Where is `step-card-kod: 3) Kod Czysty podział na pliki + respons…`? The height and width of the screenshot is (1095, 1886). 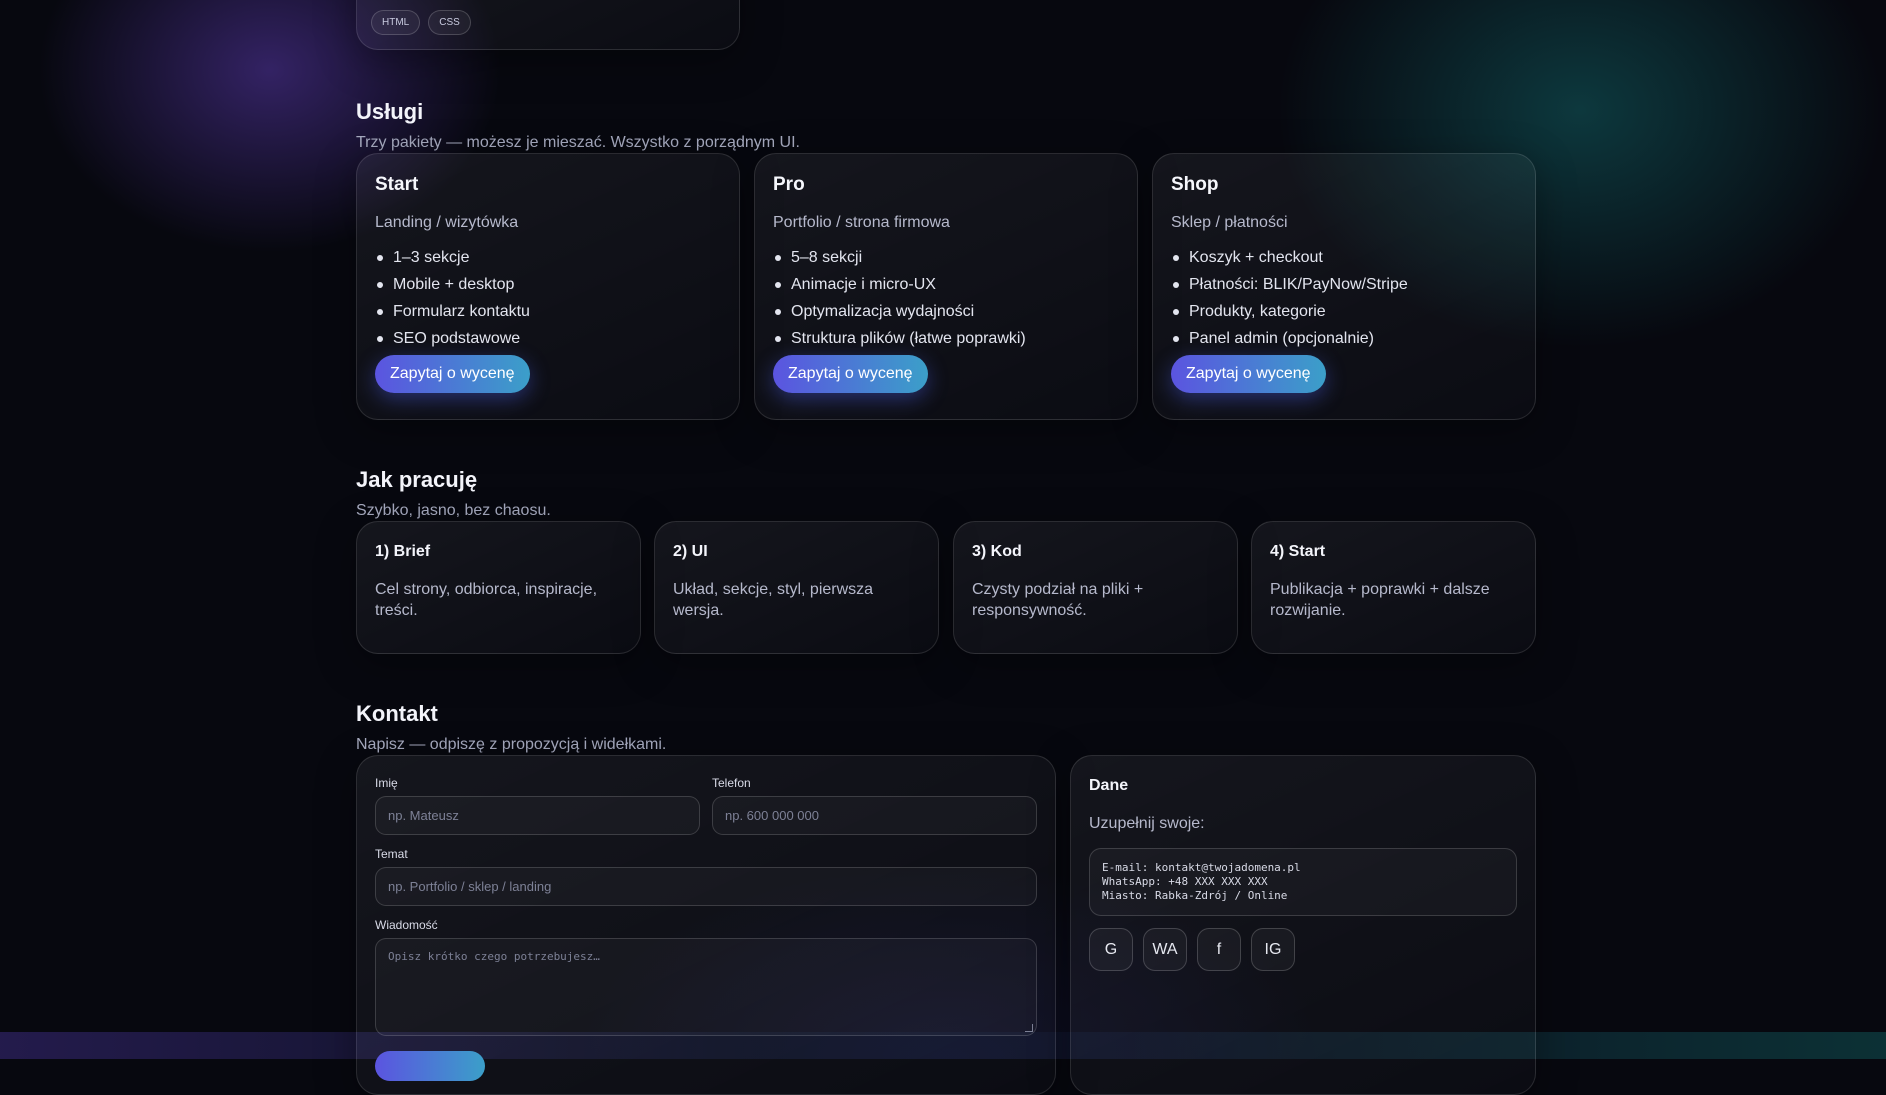
step-card-kod: 3) Kod Czysty podział na pliki + respons… is located at coordinates (1095, 587).